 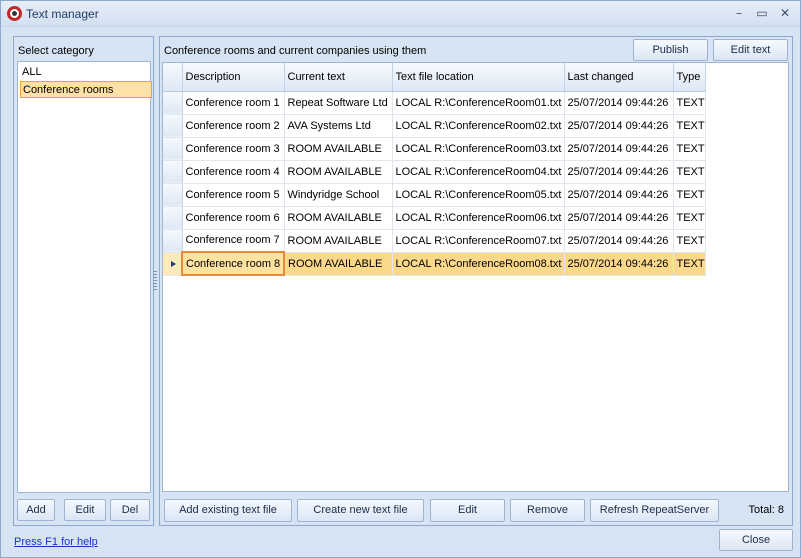 I want to click on title-bar: Text manager – ▭ ✕, so click(x=400, y=14).